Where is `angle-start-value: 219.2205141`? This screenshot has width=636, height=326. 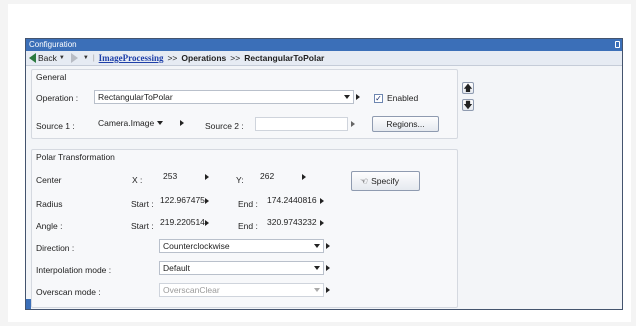 angle-start-value: 219.2205141 is located at coordinates (183, 222).